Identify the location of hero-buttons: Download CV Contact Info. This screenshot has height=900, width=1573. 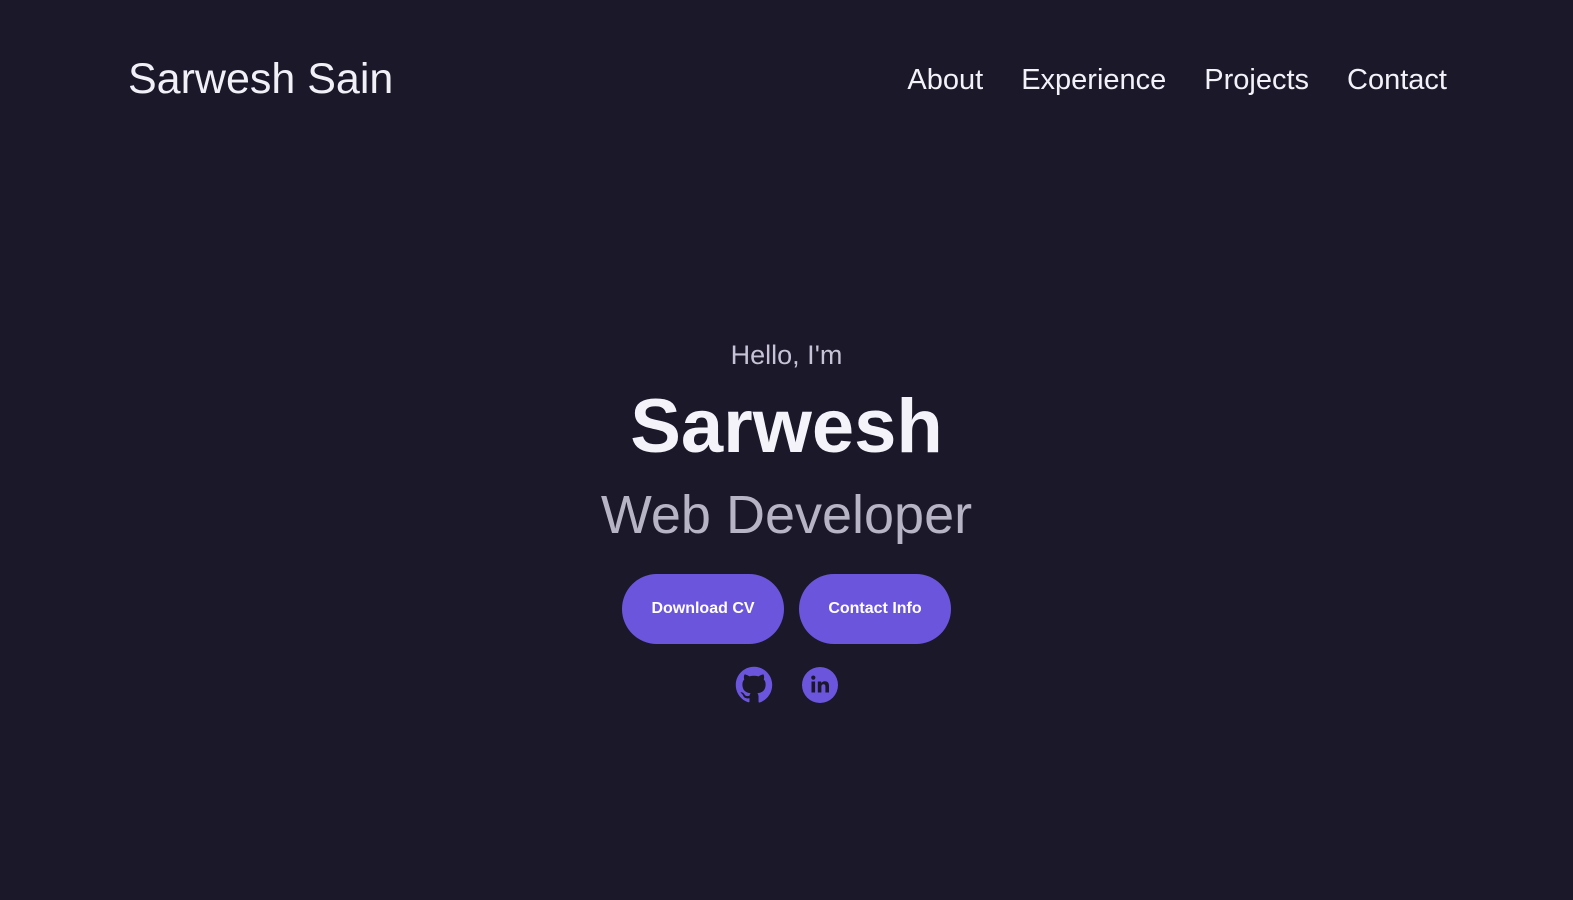
(786, 609).